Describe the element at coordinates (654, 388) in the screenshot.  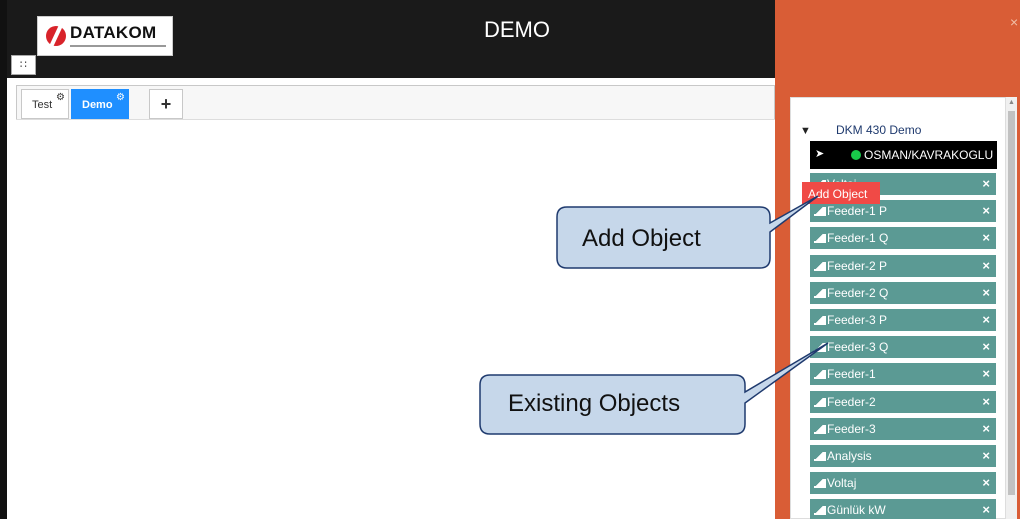
I see `callout-existing-objects-bubble` at that location.